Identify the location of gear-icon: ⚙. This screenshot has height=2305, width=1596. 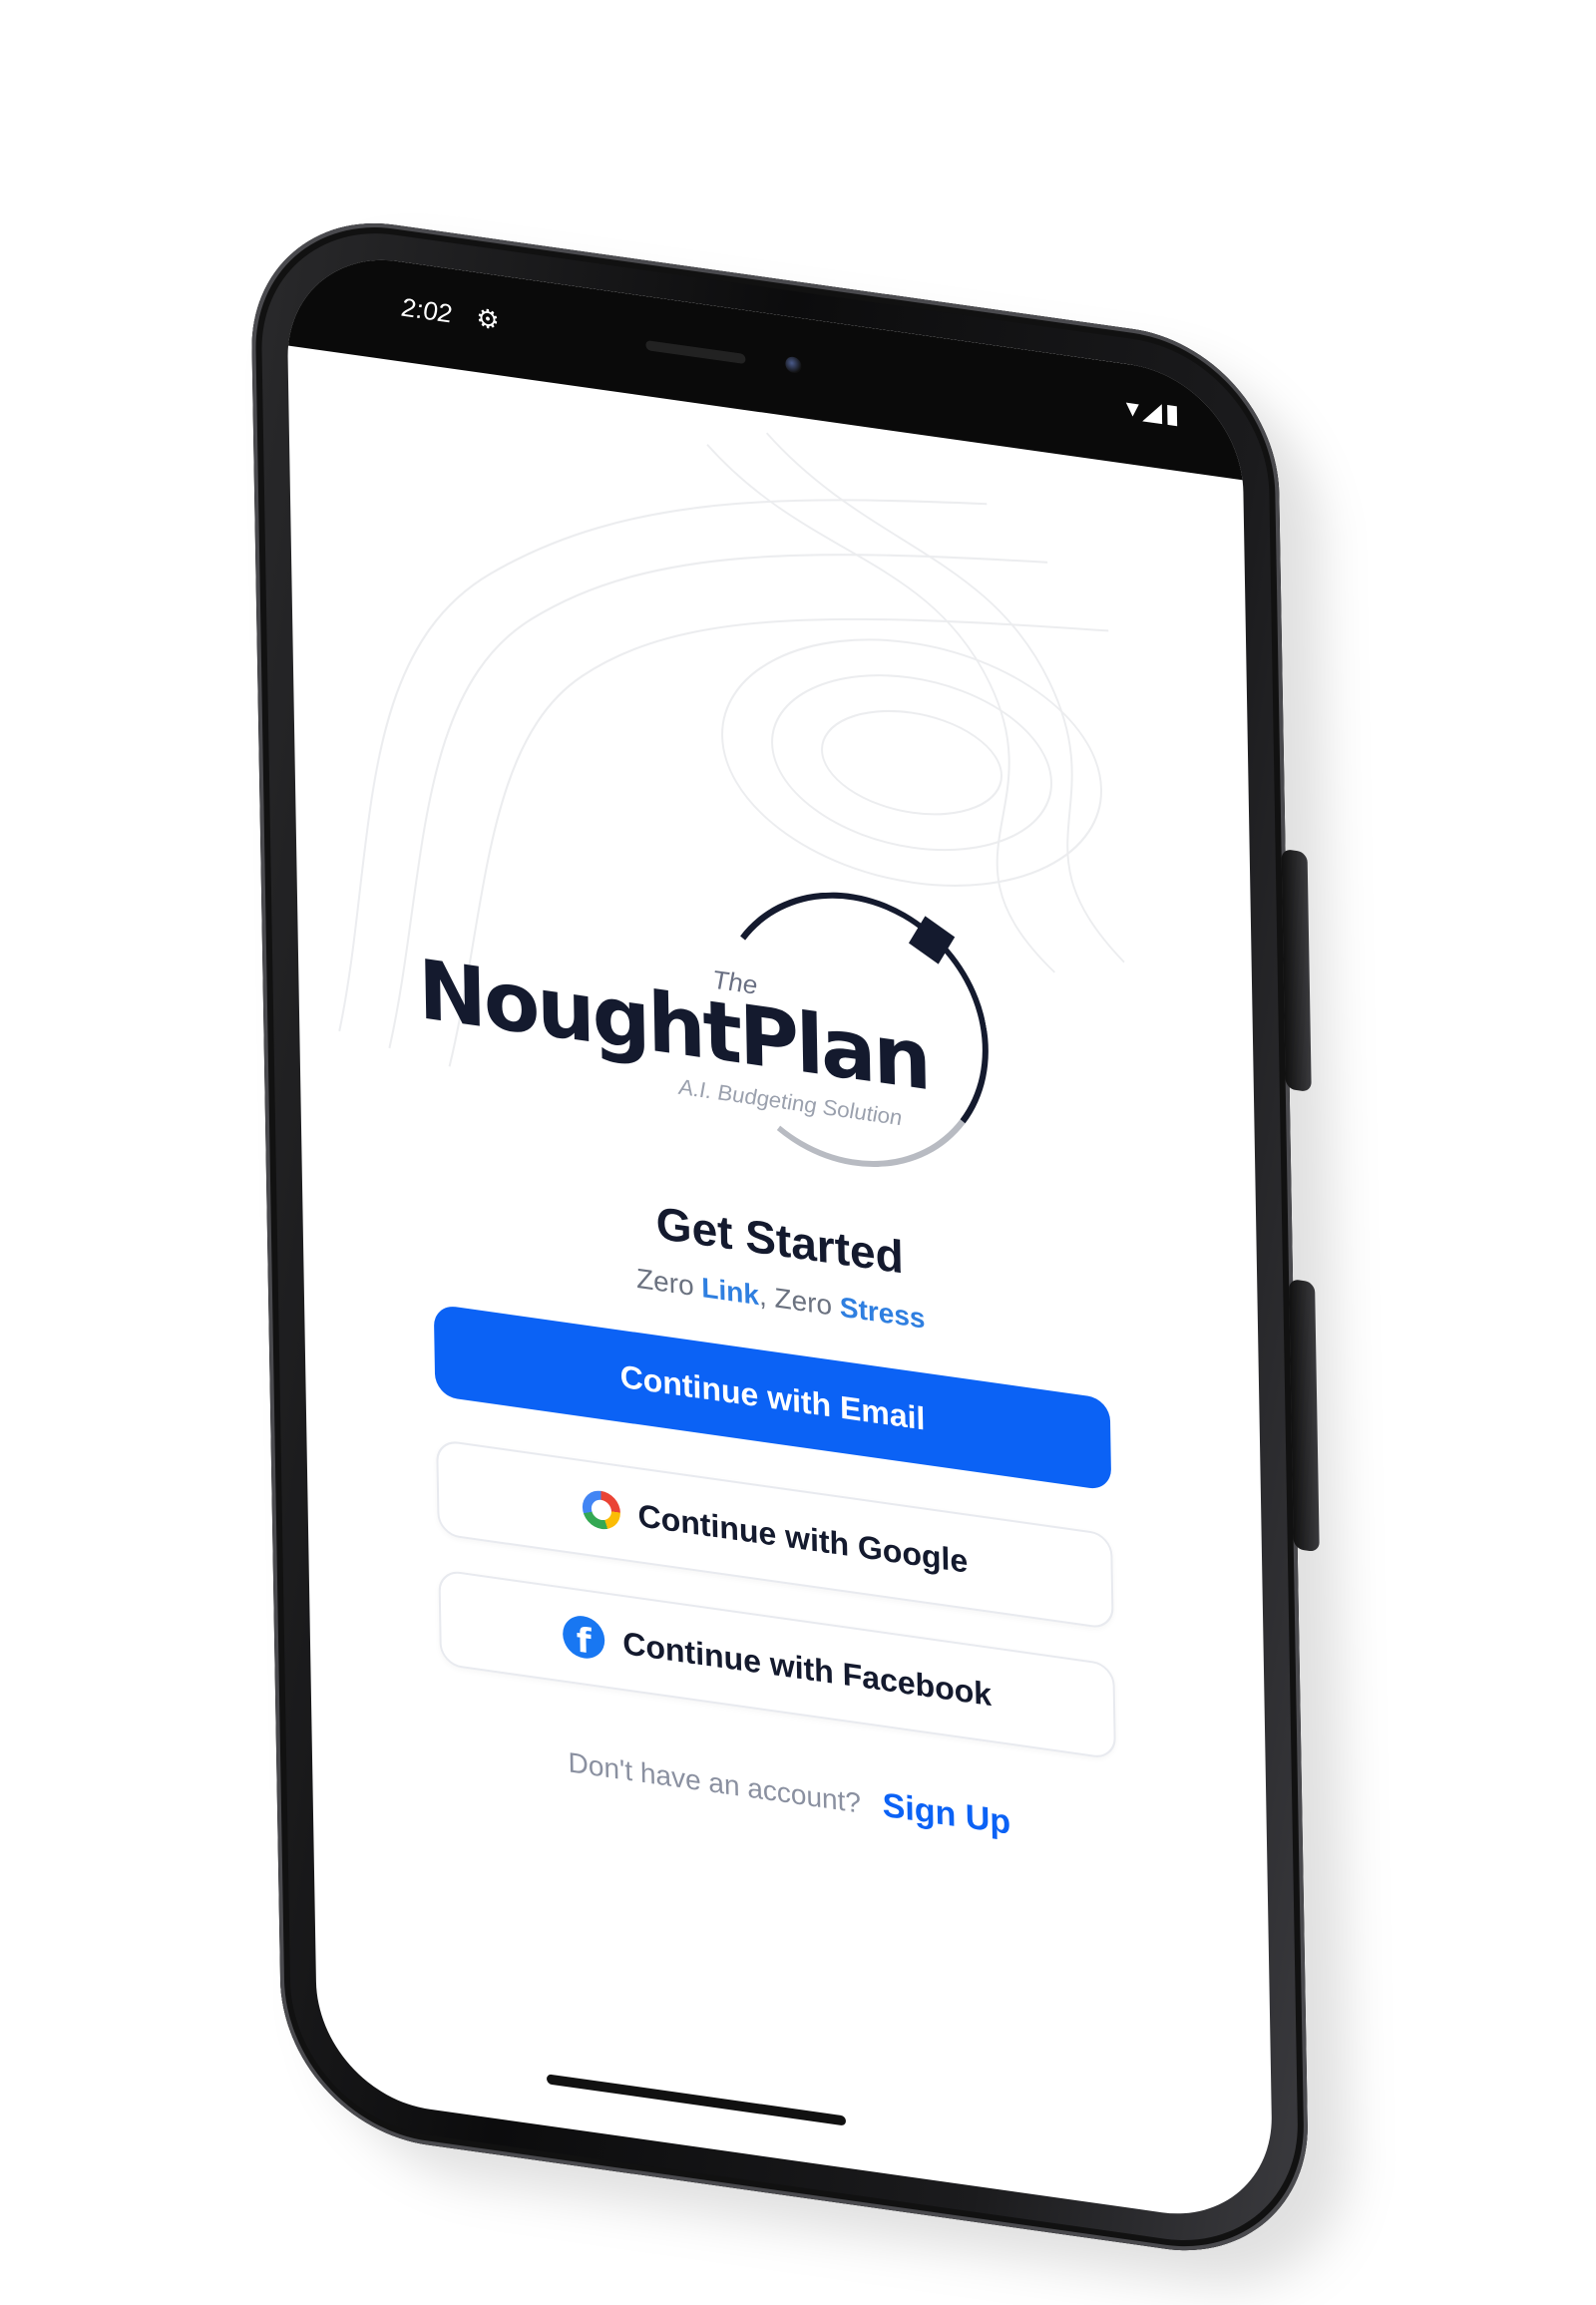
(488, 319).